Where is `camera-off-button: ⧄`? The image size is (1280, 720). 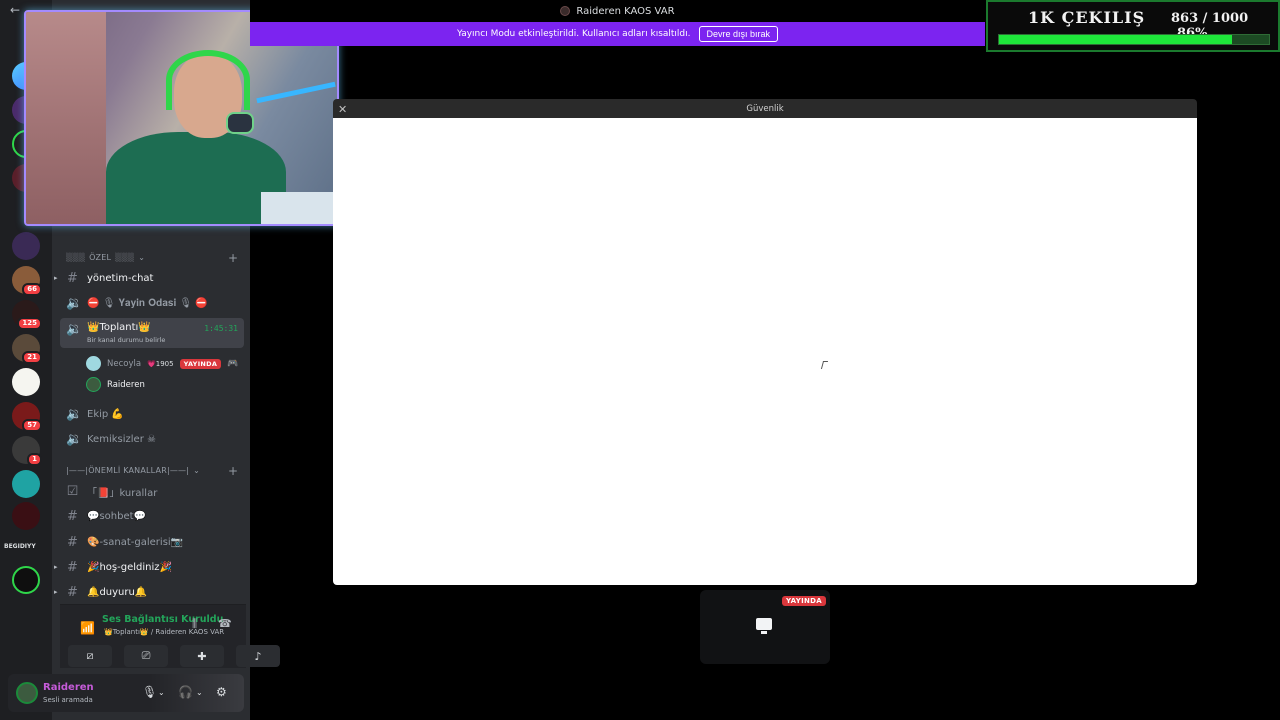
camera-off-button: ⧄ is located at coordinates (90, 656).